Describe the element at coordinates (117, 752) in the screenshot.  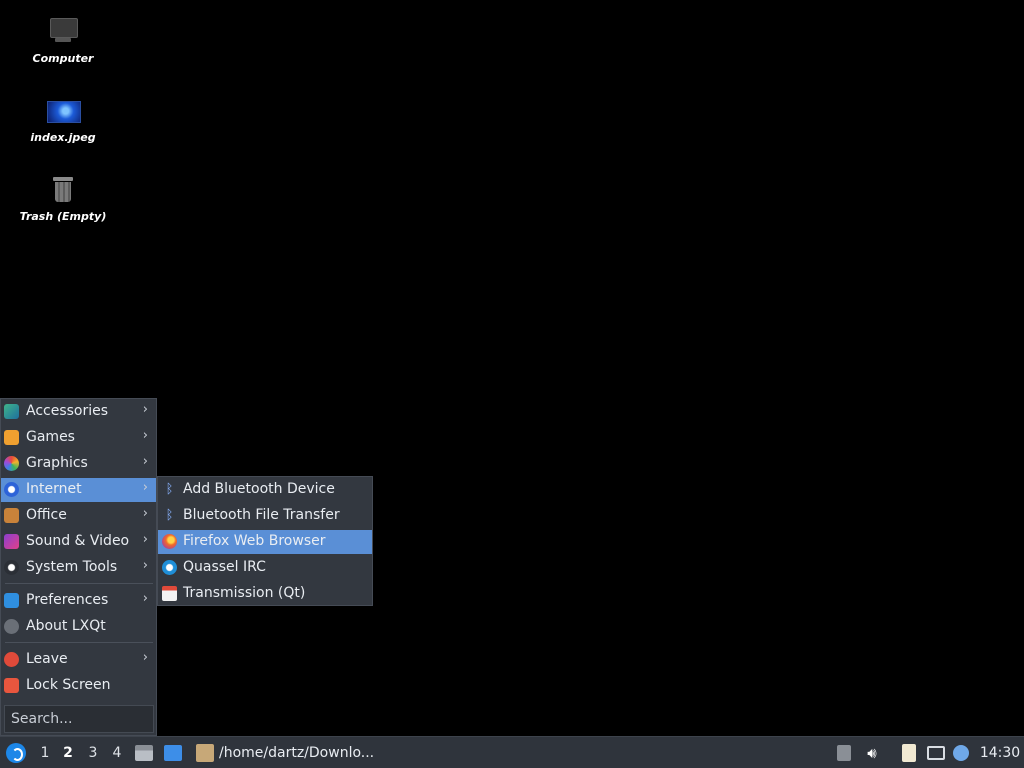
I see `desktop-switch-4: 4` at that location.